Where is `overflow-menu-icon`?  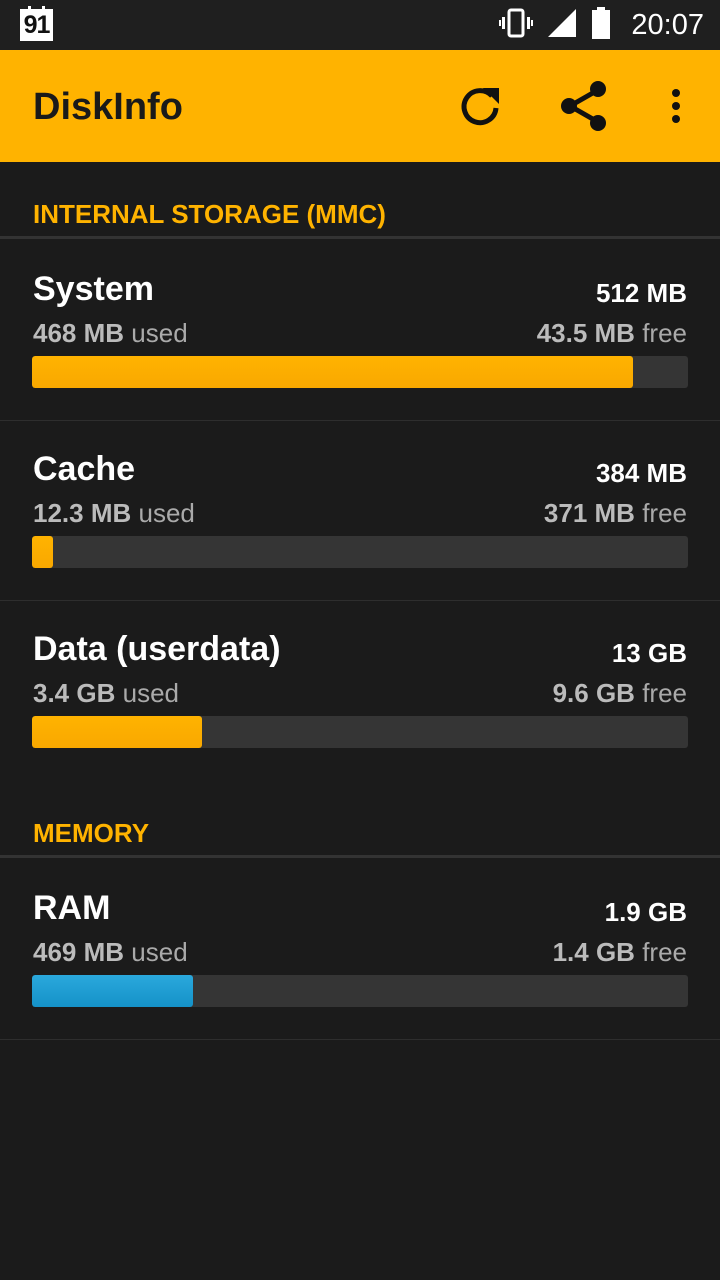 overflow-menu-icon is located at coordinates (676, 106).